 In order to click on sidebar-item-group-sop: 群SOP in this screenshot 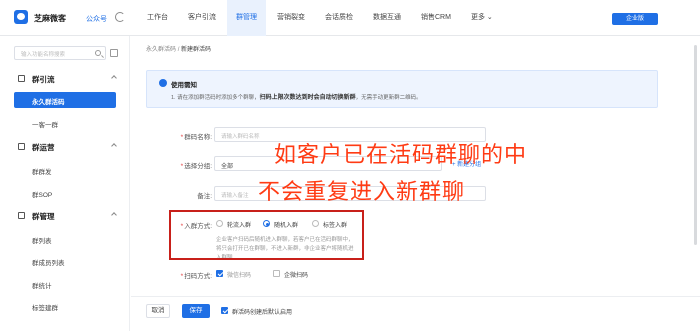, I will do `click(65, 193)`.